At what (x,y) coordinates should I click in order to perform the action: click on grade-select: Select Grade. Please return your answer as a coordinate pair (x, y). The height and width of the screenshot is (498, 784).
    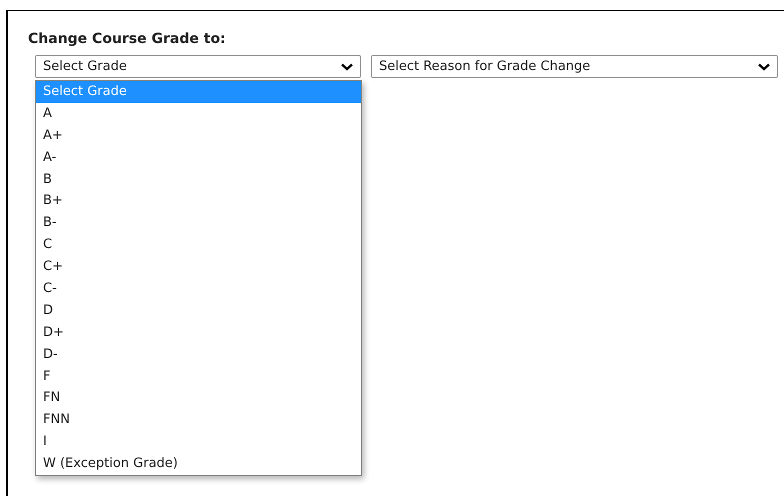
    Looking at the image, I should click on (198, 66).